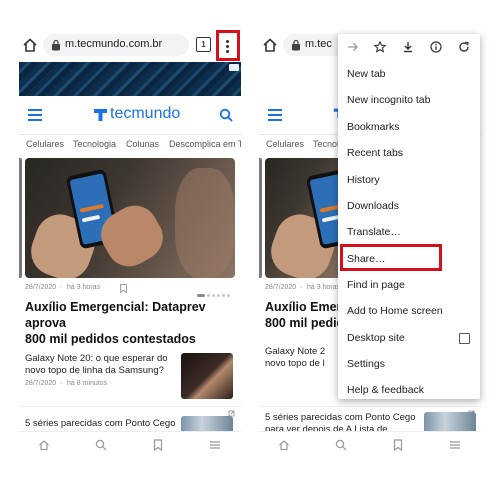 Image resolution: width=500 pixels, height=500 pixels. What do you see at coordinates (375, 153) in the screenshot?
I see `menu-item-recent-tabs: Recent tabs` at bounding box center [375, 153].